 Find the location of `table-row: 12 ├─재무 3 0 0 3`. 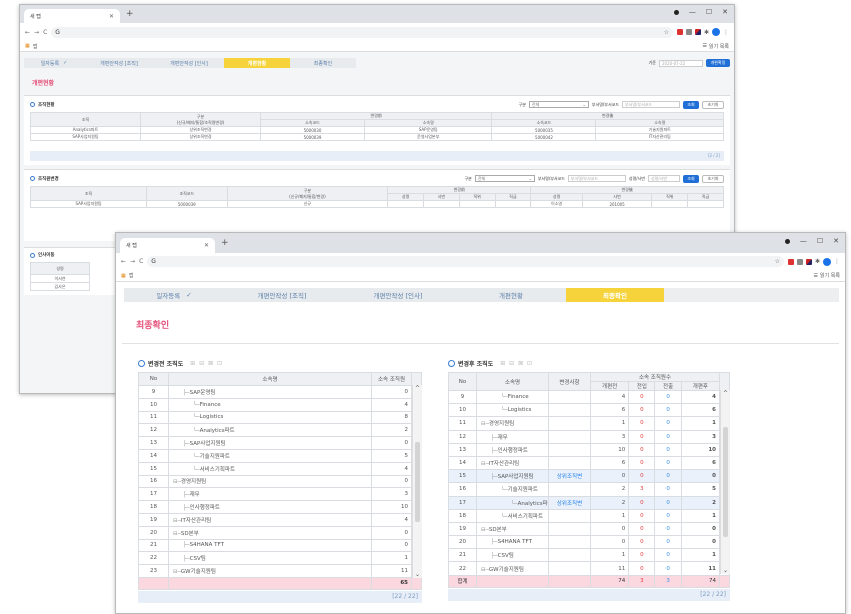

table-row: 12 ├─재무 3 0 0 3 is located at coordinates (589, 436).